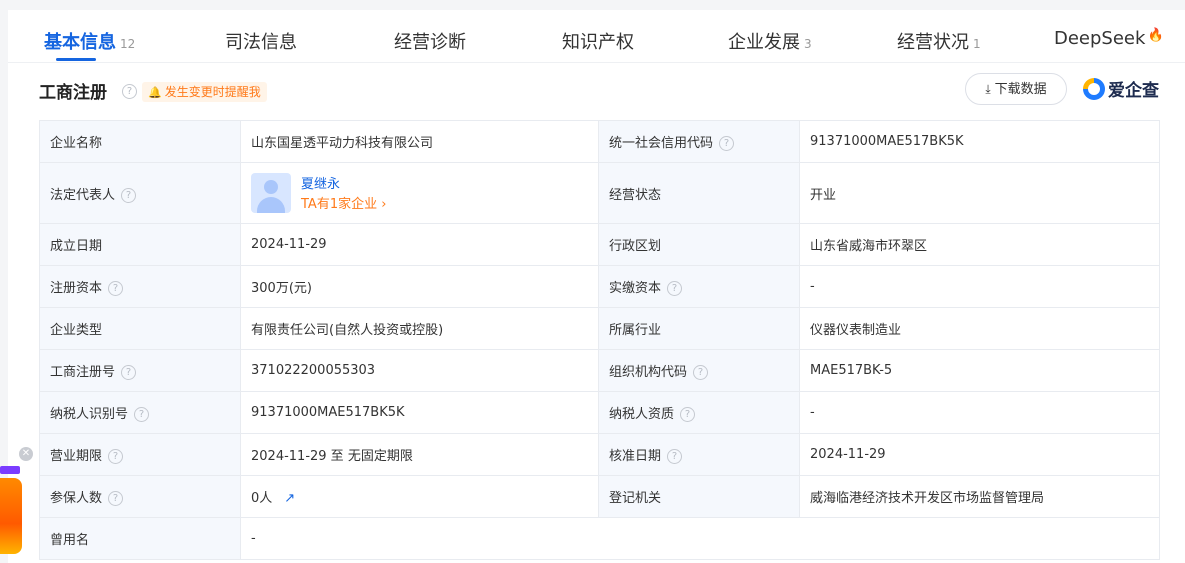 Image resolution: width=1185 pixels, height=563 pixels. I want to click on field-value: MAE517BK-5, so click(979, 370).